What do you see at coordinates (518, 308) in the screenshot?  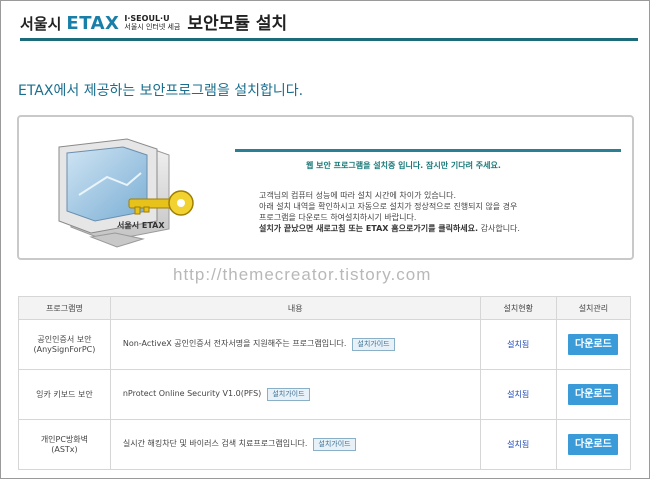 I see `column-header-status: 설치현황` at bounding box center [518, 308].